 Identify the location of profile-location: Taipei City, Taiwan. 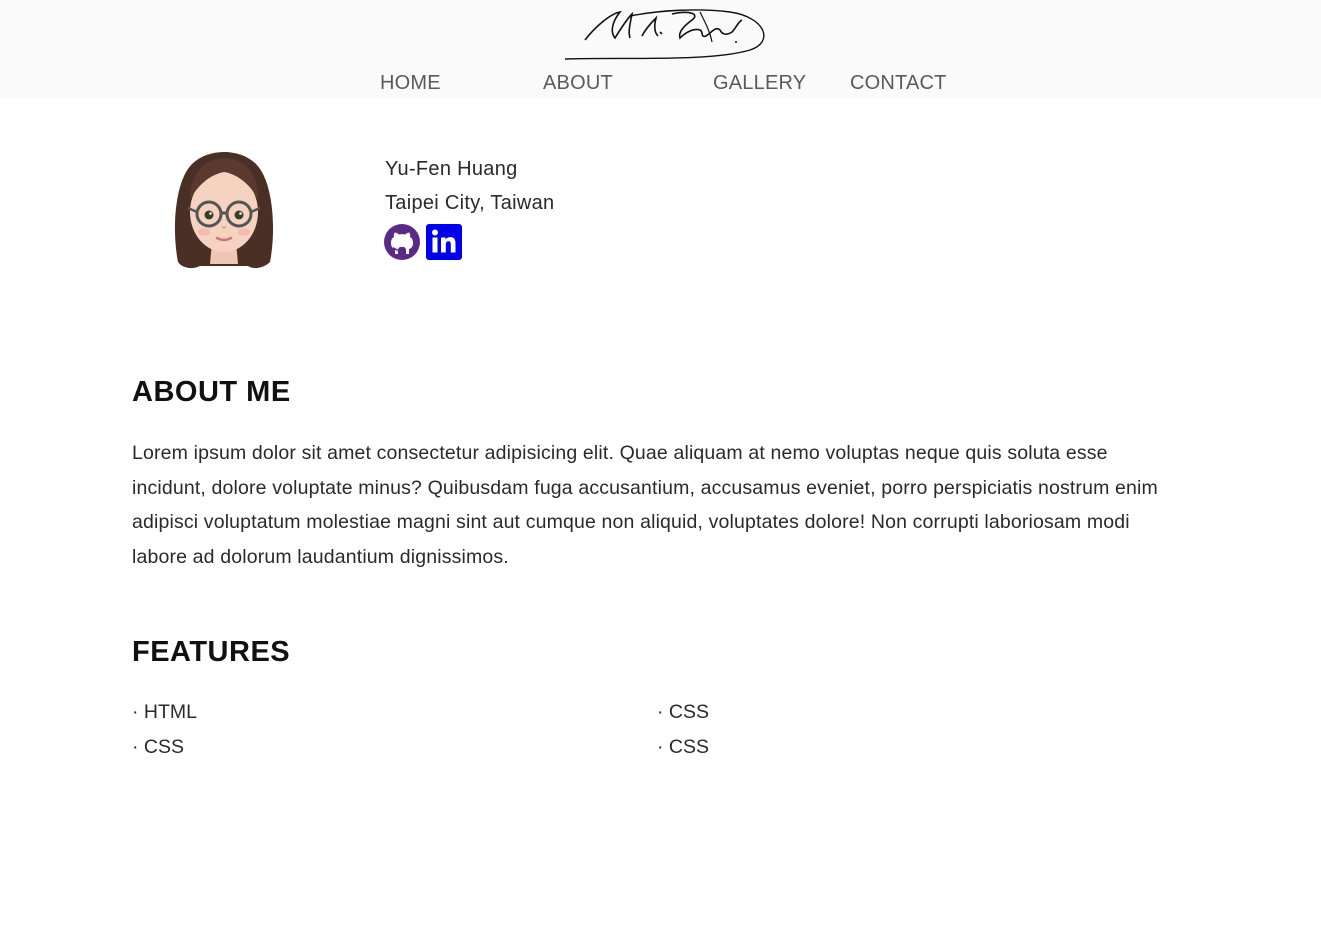
(470, 203).